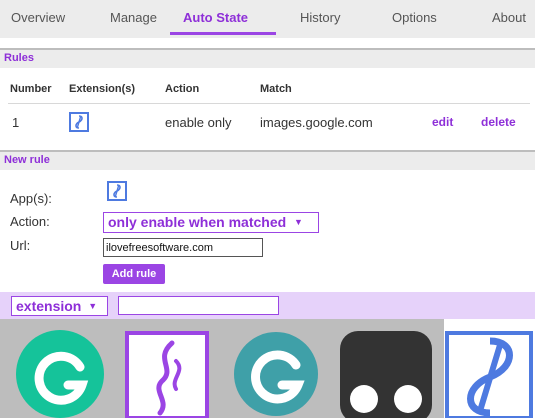  I want to click on rules-title: Rules, so click(19, 58).